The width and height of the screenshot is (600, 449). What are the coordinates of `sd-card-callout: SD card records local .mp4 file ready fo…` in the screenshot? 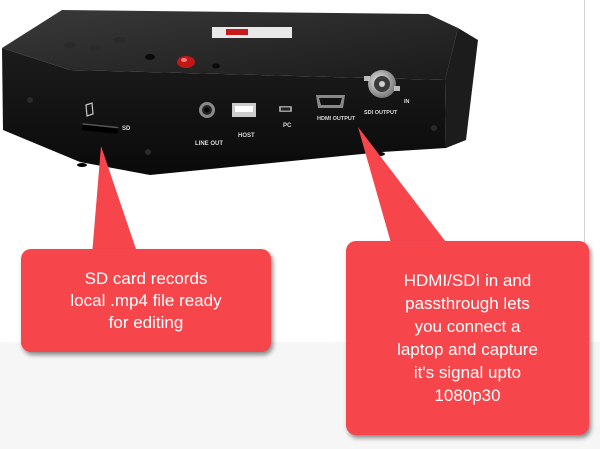 It's located at (146, 300).